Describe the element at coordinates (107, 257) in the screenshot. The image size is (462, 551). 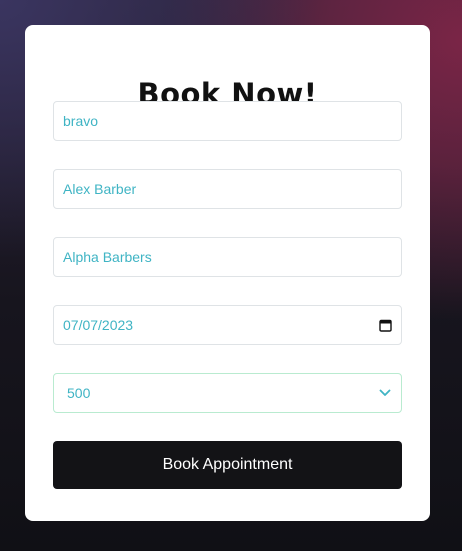
I see `shop-name-value: Alpha Barbers` at that location.